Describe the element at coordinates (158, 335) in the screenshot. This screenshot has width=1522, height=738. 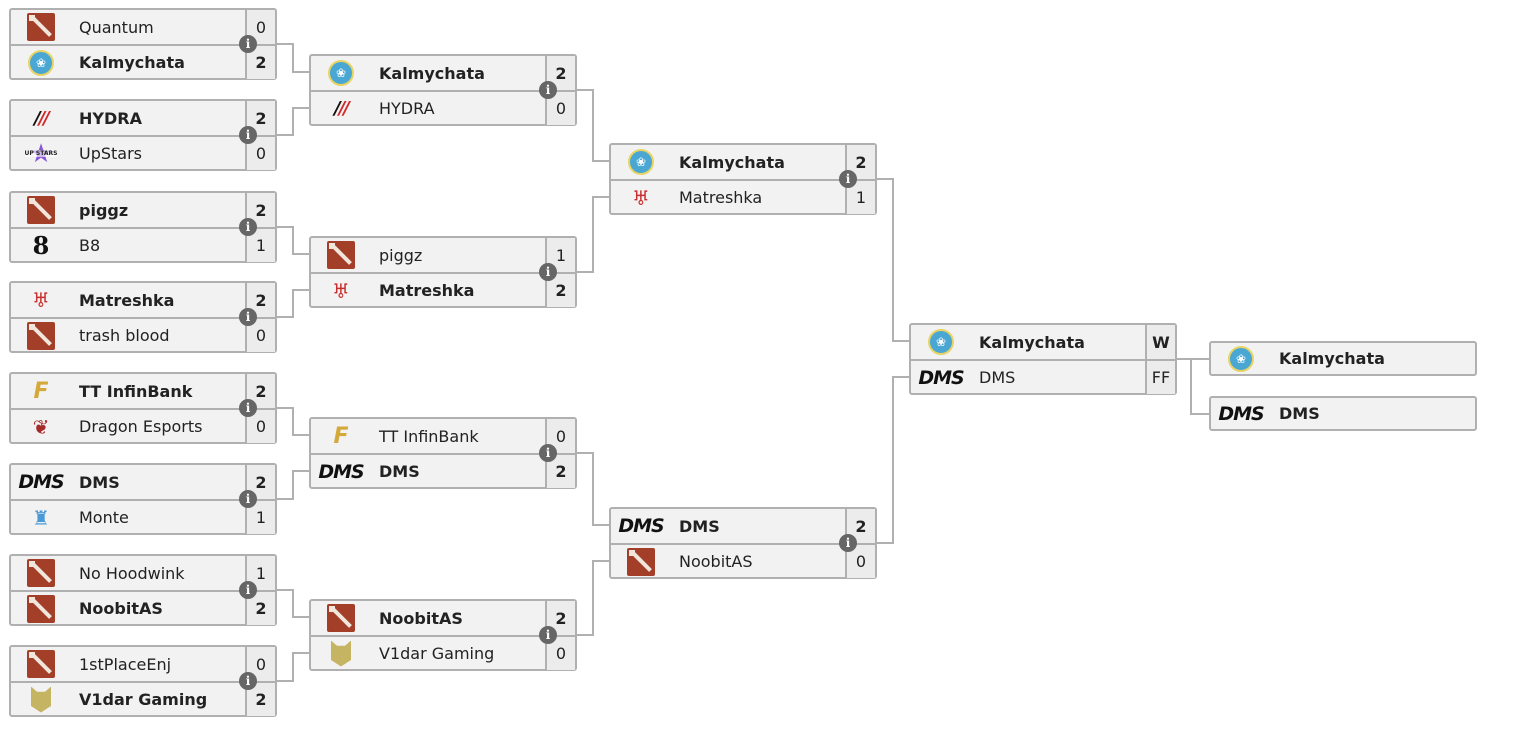
I see `team-name: trash blood` at that location.